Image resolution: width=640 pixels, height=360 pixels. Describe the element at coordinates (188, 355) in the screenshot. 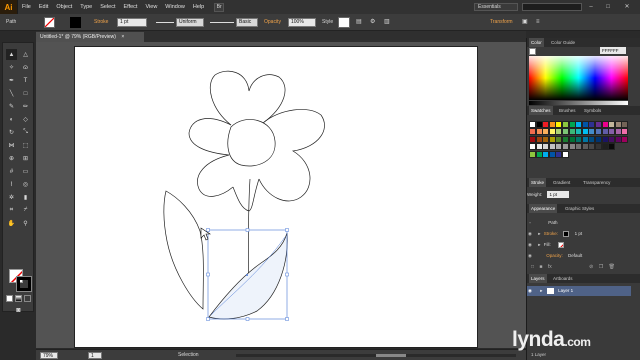

I see `current-tool-status: Selection` at that location.